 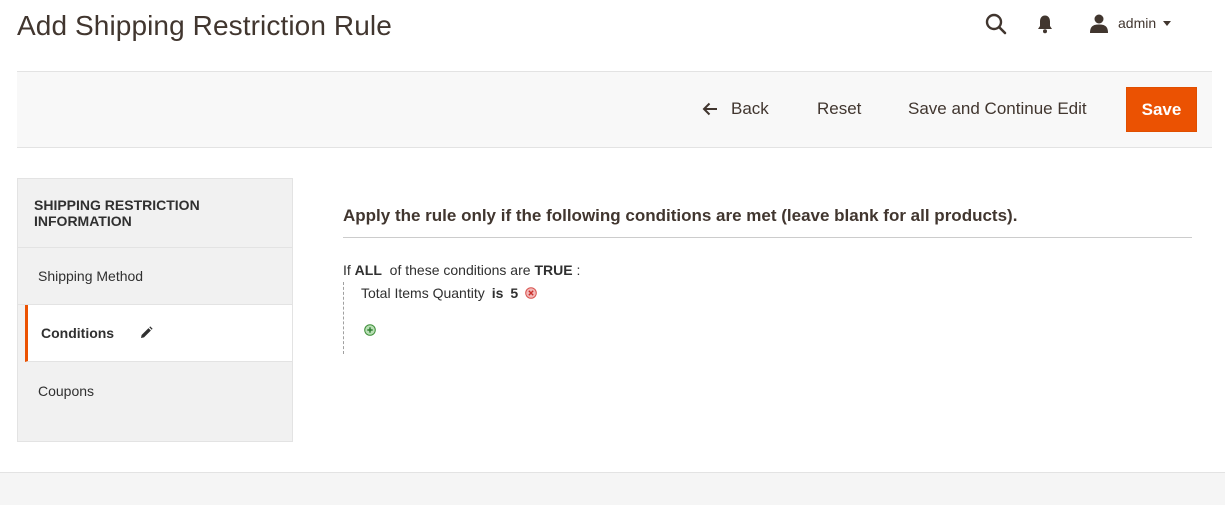 What do you see at coordinates (498, 293) in the screenshot?
I see `condition-operator: is` at bounding box center [498, 293].